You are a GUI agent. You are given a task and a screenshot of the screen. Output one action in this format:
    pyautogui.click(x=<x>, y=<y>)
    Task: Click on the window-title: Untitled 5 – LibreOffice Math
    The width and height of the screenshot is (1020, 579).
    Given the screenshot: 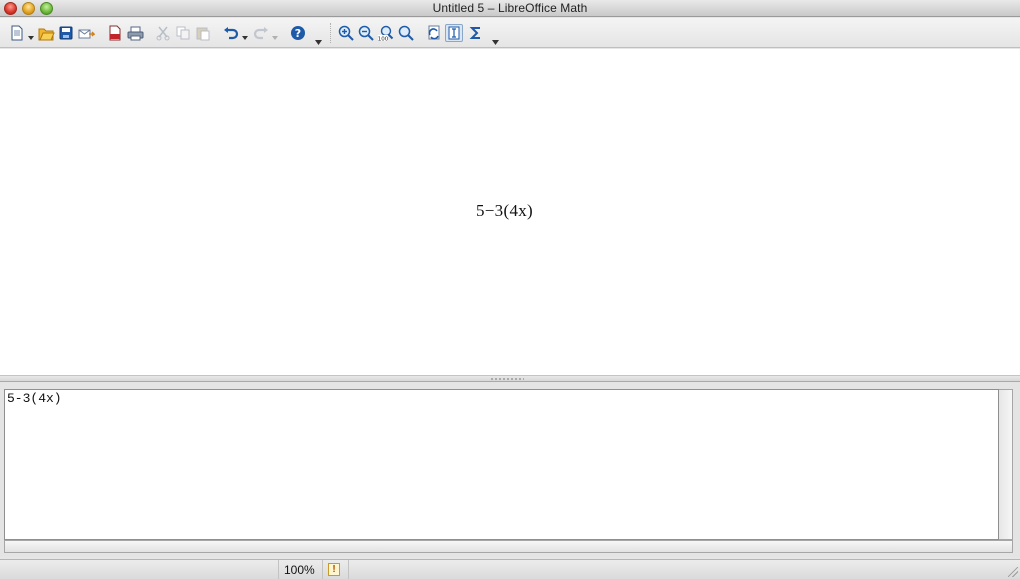 What is the action you would take?
    pyautogui.click(x=510, y=8)
    